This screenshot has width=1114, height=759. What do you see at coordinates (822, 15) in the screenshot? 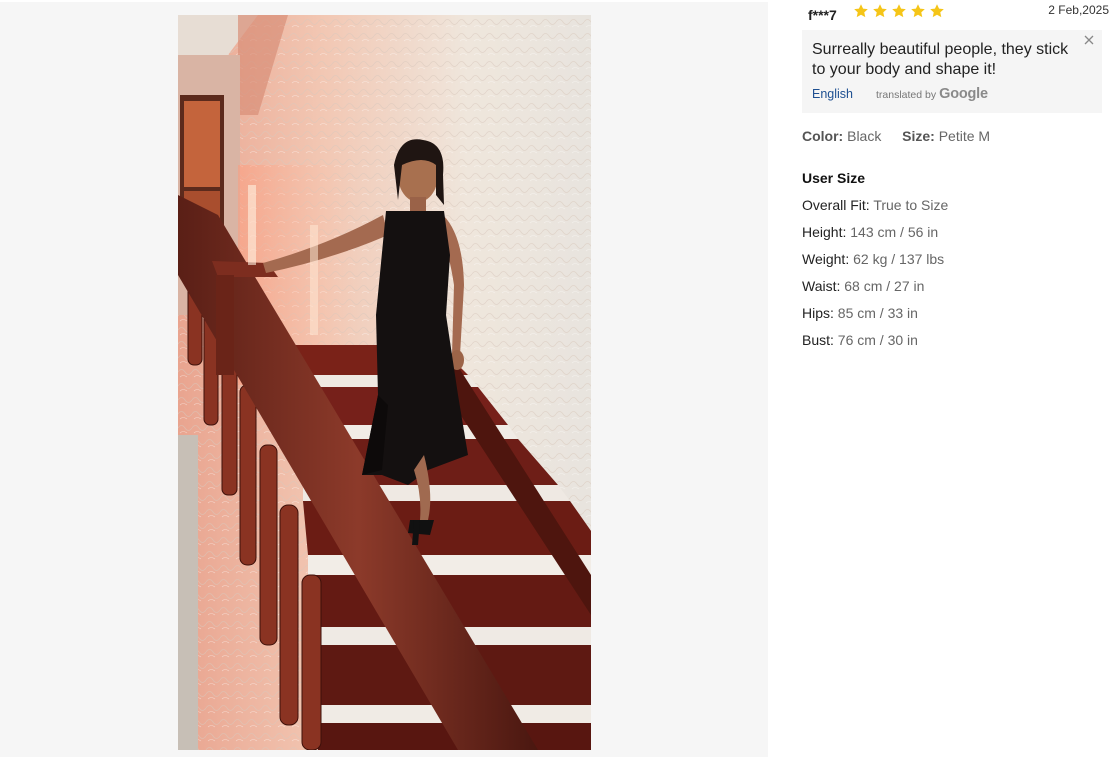
I see `reviewer-name: f***7` at bounding box center [822, 15].